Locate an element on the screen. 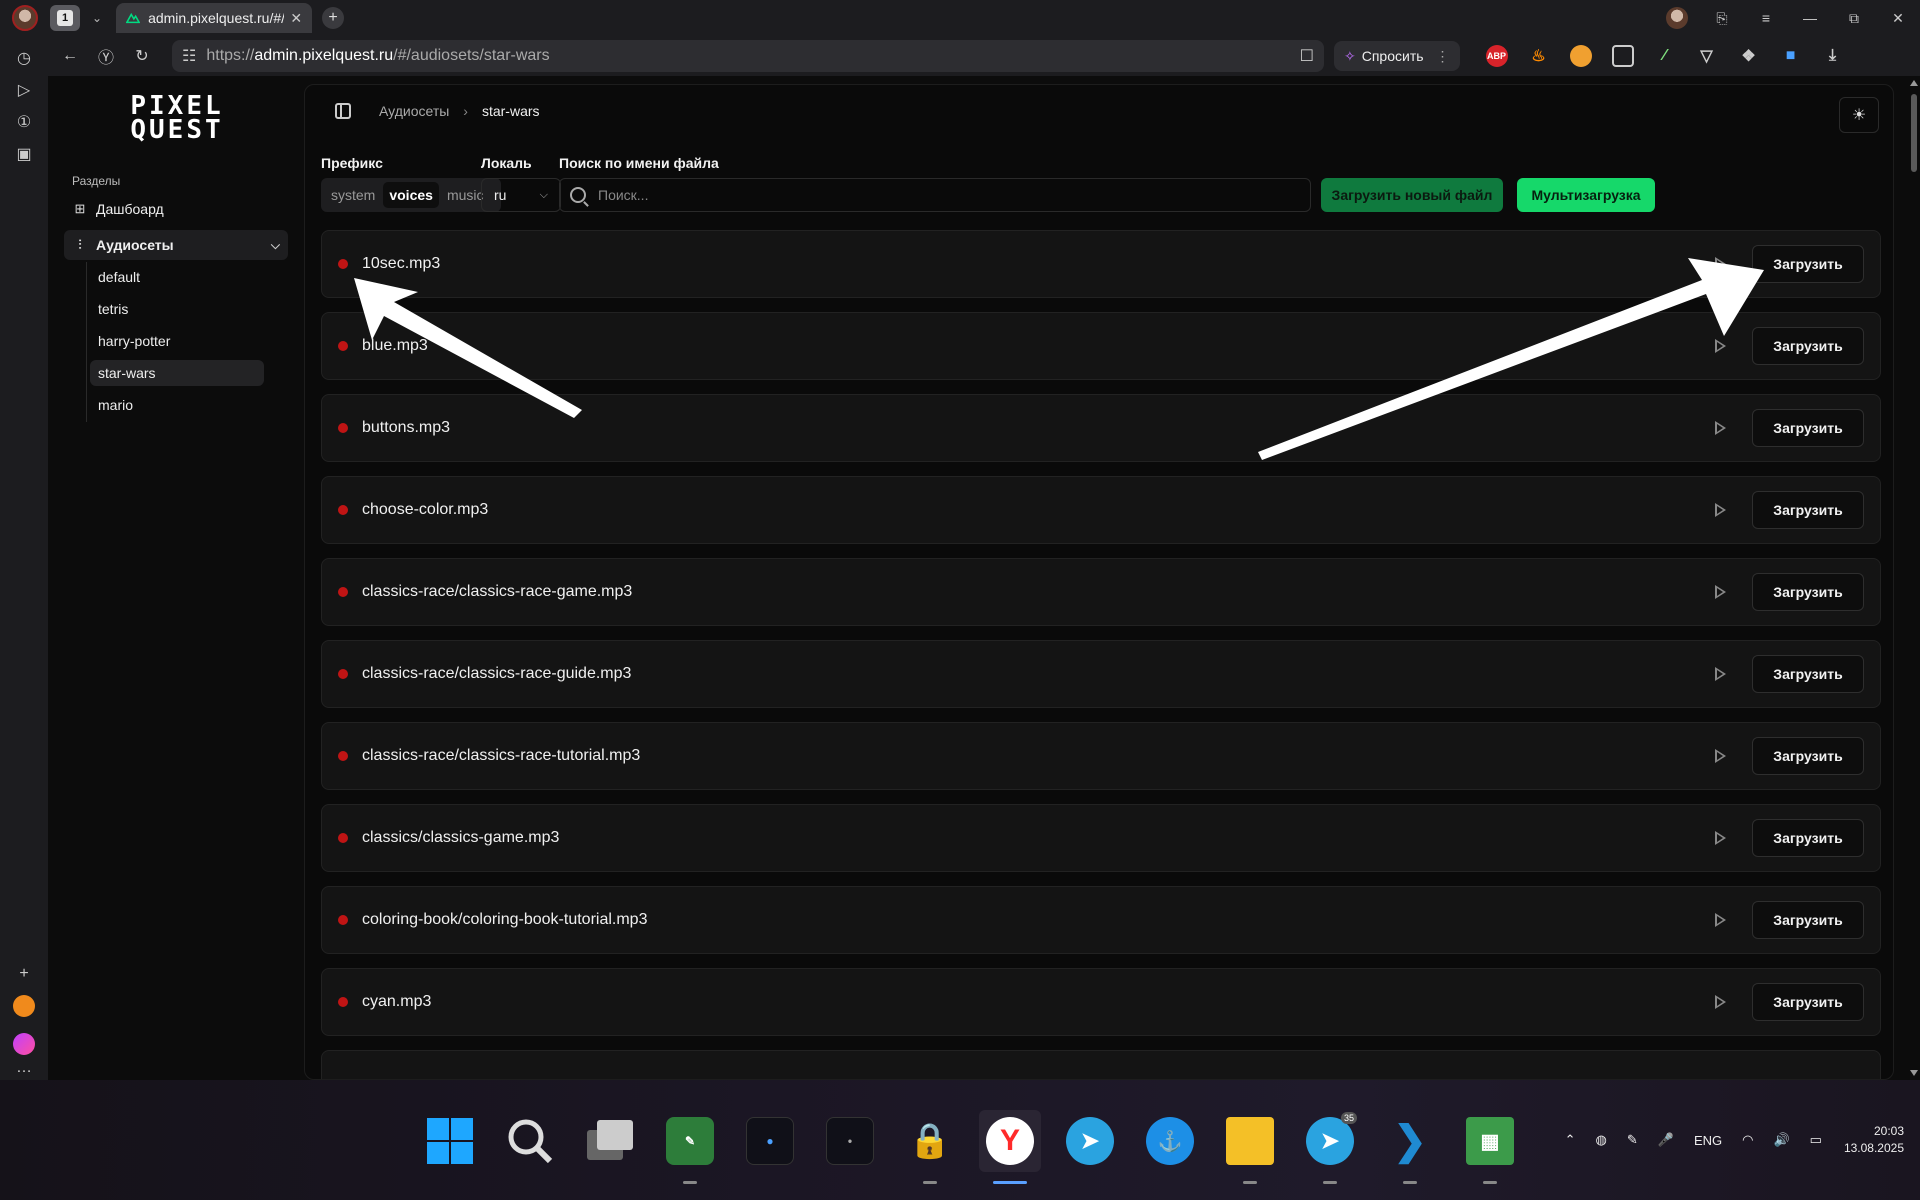 The height and width of the screenshot is (1200, 1920). sidebar-item-audiosets: ⫶ Аудиосеты ⌵ is located at coordinates (176, 245).